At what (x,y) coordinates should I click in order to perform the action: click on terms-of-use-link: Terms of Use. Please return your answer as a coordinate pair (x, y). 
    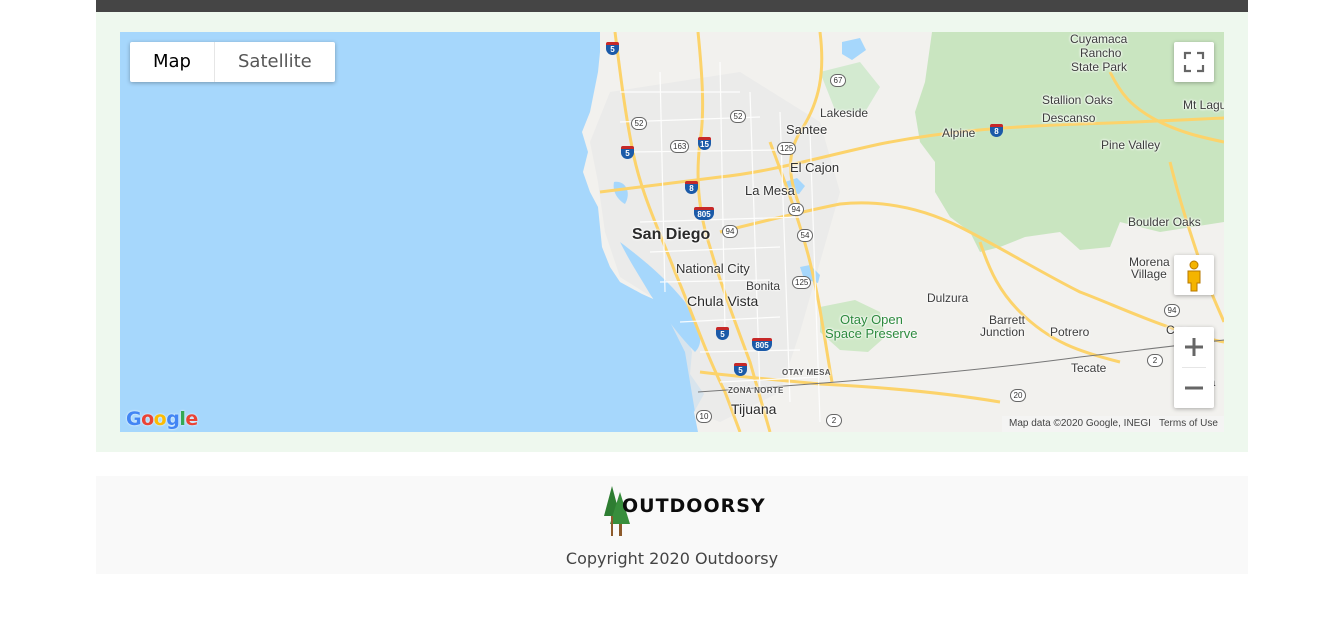
    Looking at the image, I should click on (1188, 424).